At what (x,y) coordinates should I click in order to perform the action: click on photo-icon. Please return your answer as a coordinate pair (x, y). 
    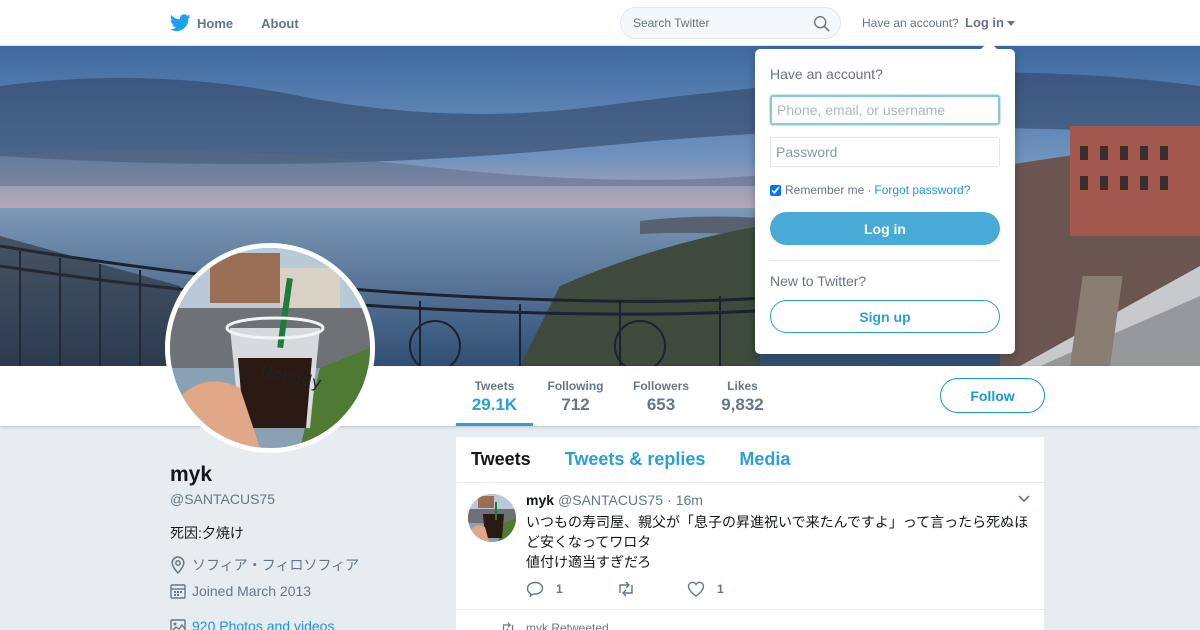
    Looking at the image, I should click on (178, 624).